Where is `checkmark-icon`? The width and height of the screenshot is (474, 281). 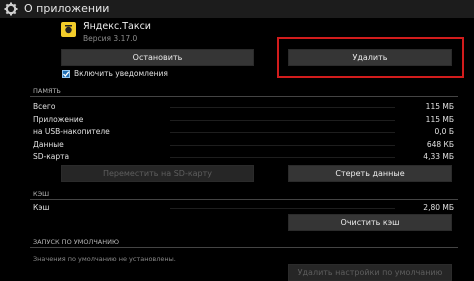
checkmark-icon is located at coordinates (66, 74).